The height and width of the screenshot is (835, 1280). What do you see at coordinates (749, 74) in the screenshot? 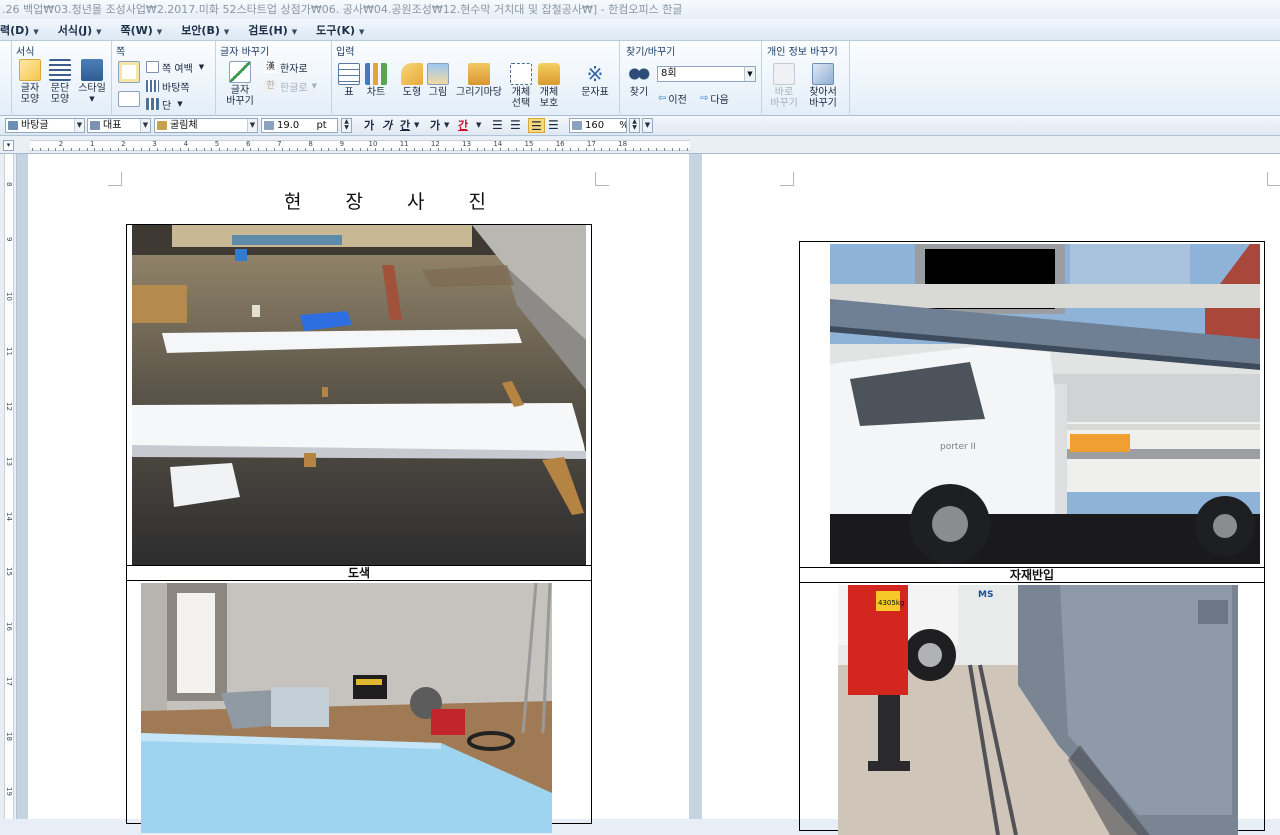
I see `find-dropdown-icon: ▼` at bounding box center [749, 74].